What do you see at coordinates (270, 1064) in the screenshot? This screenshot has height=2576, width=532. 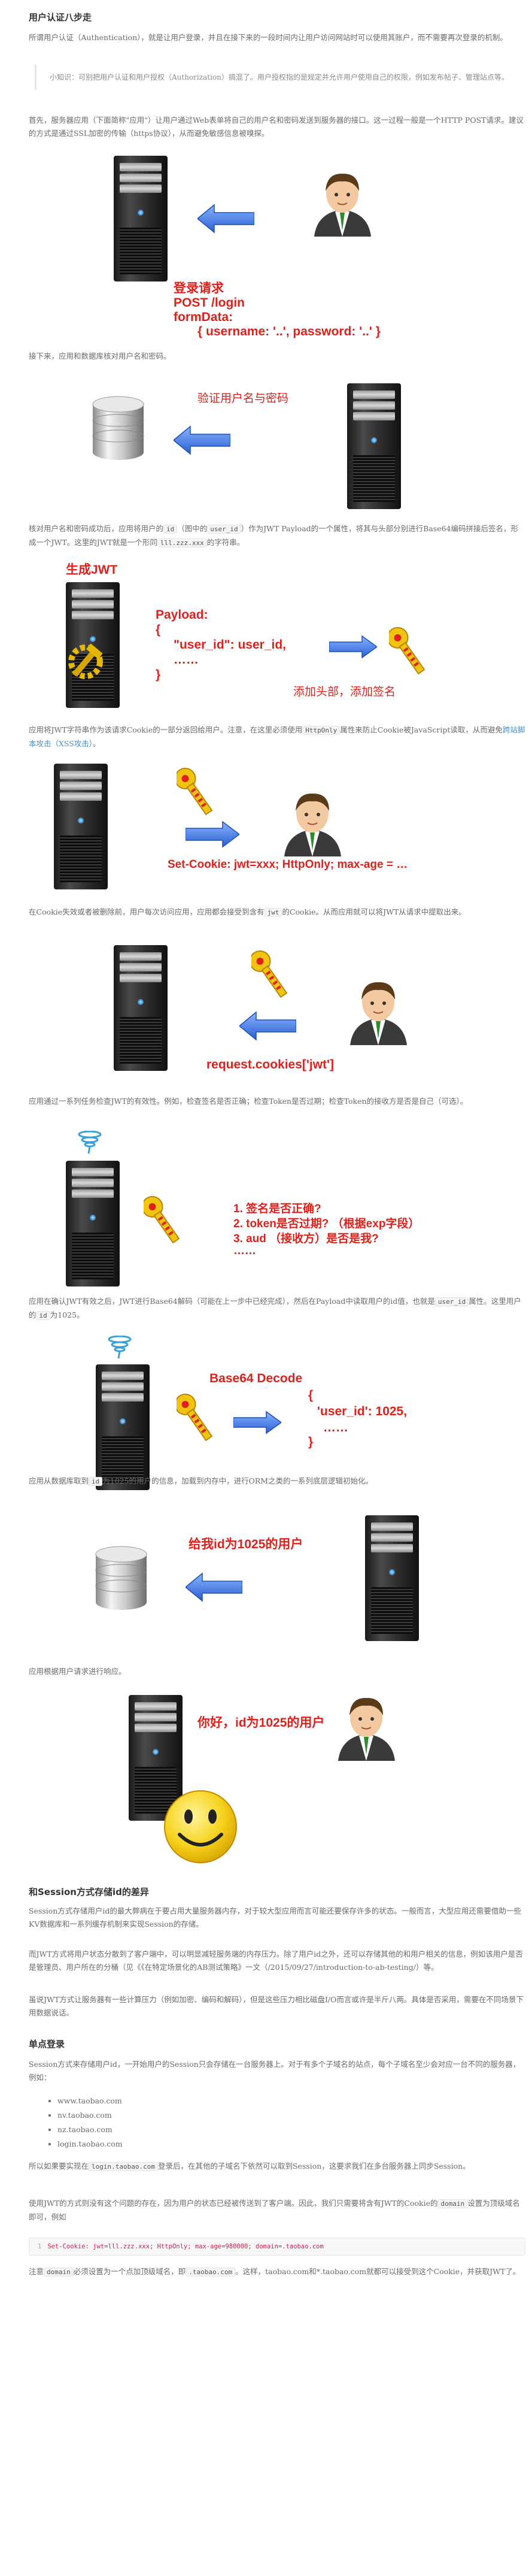 I see `label-request-cookies: request.cookies['jwt']` at bounding box center [270, 1064].